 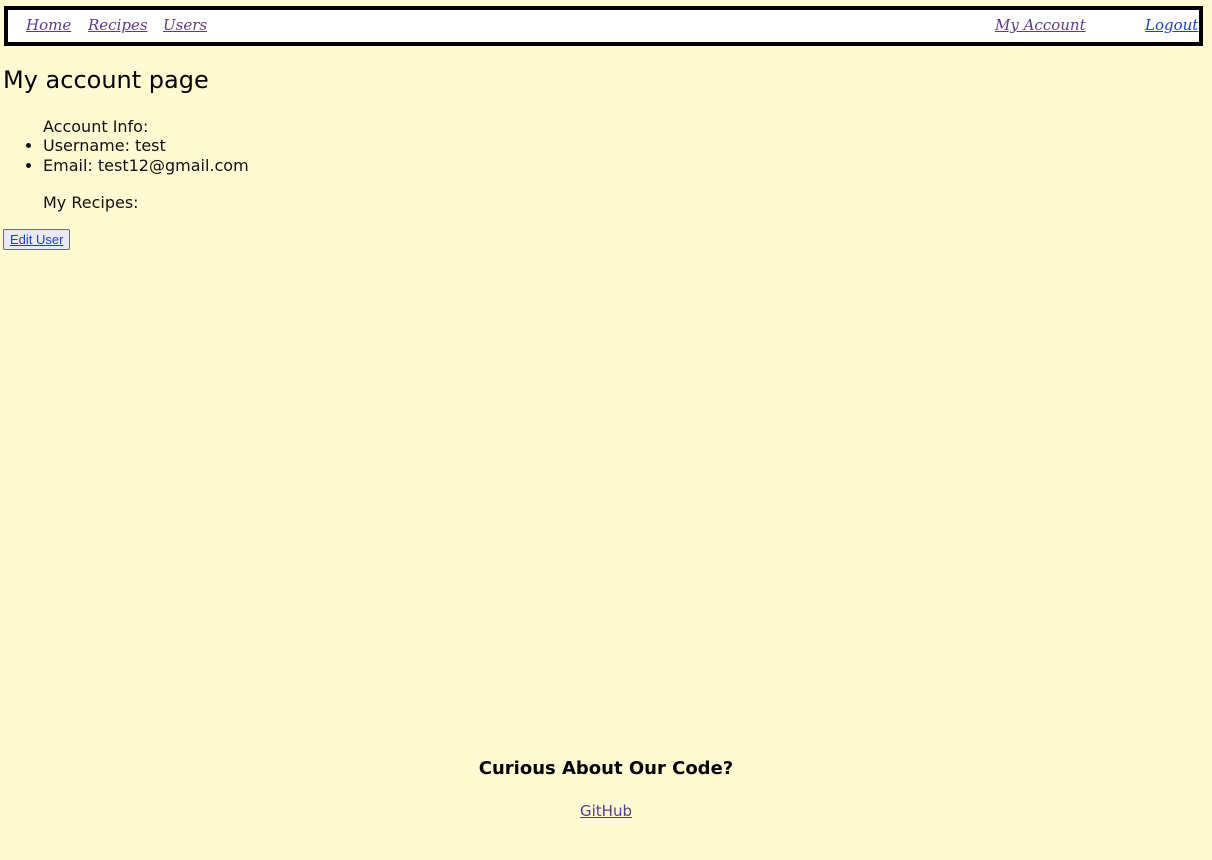 I want to click on footer-title: Curious About Our Code?, so click(x=606, y=768).